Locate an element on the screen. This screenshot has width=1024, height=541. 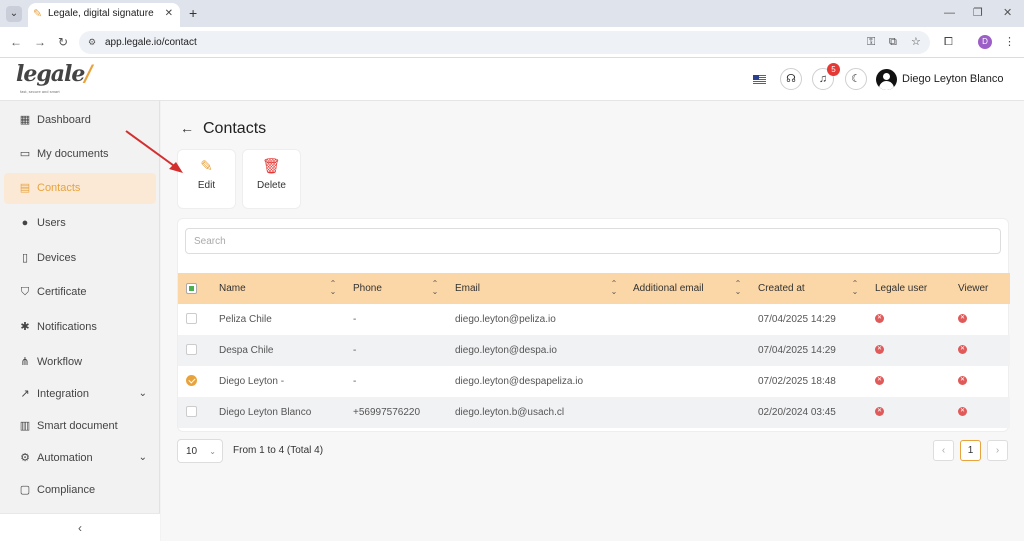
sidebar-item-label: Devices is located at coordinates (57, 258).